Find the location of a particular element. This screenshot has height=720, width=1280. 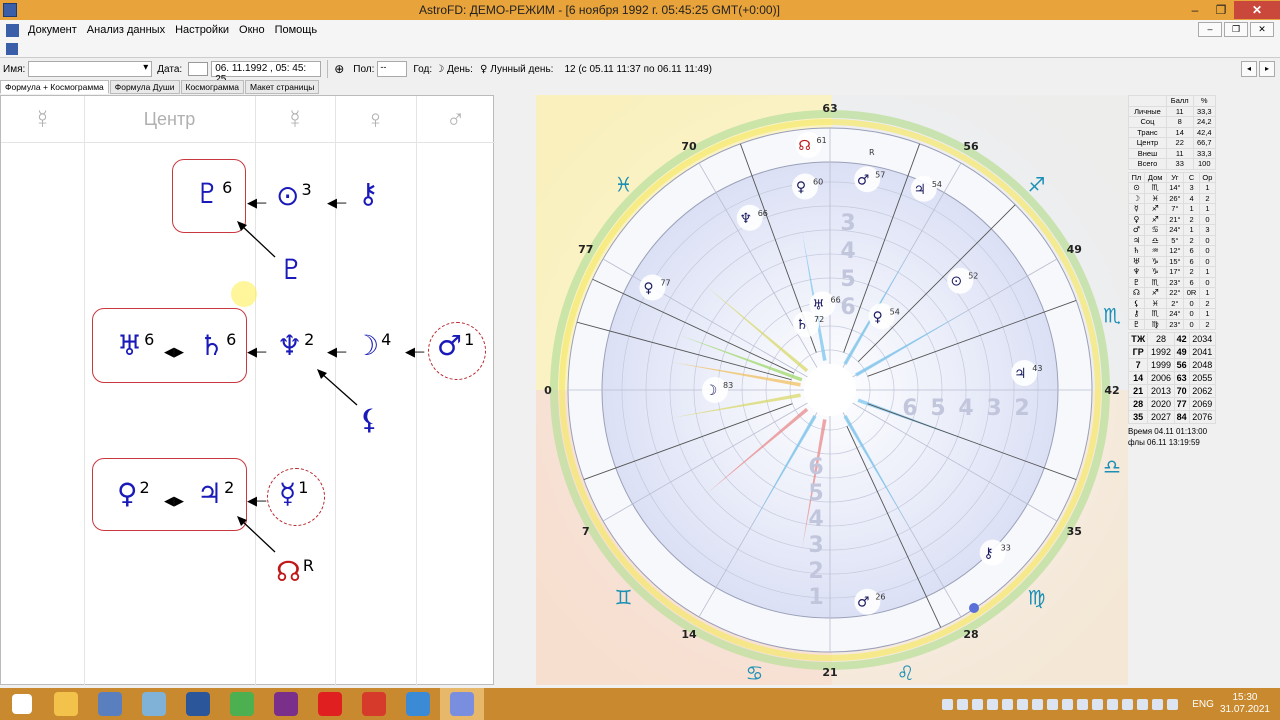

node-icon: ☊ R is located at coordinates (295, 572).